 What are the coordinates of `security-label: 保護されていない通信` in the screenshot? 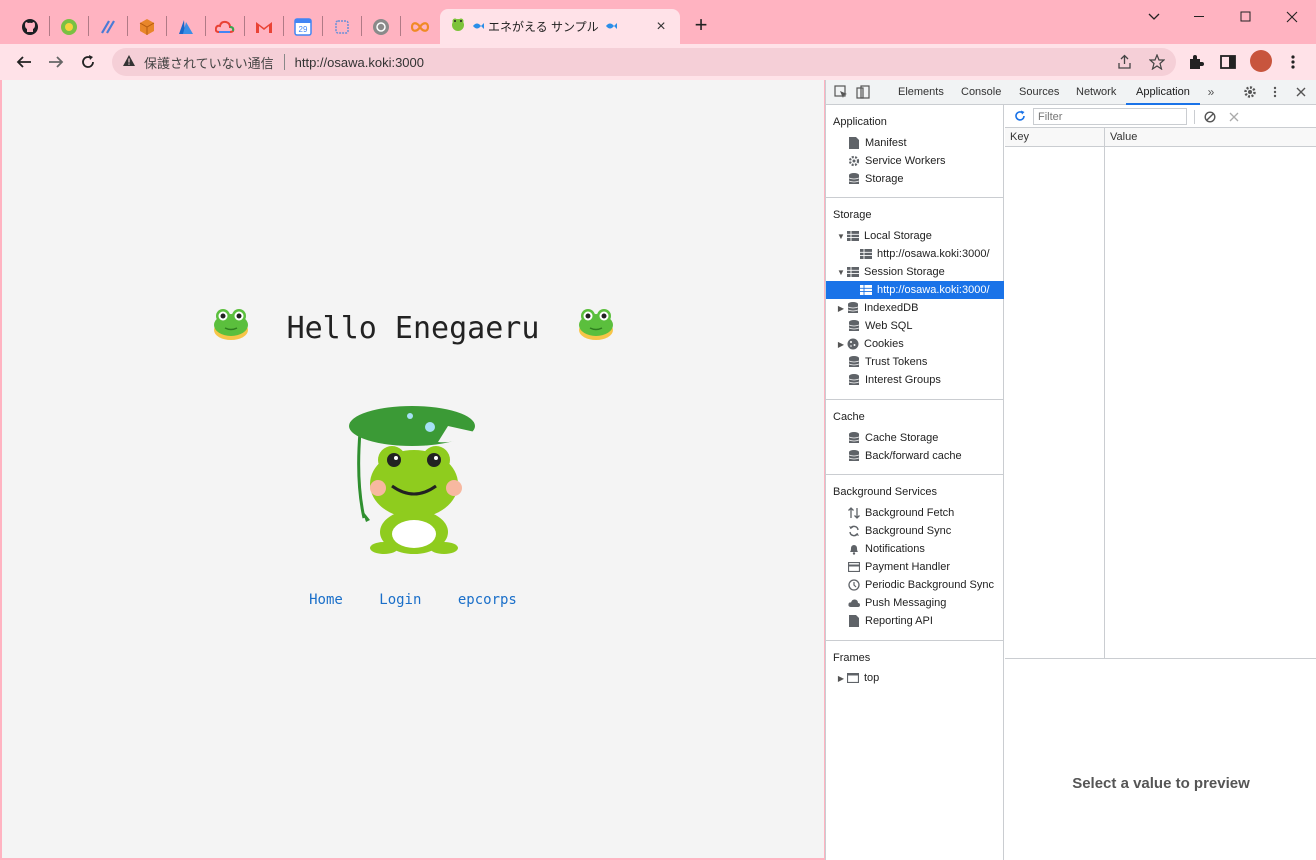 It's located at (209, 62).